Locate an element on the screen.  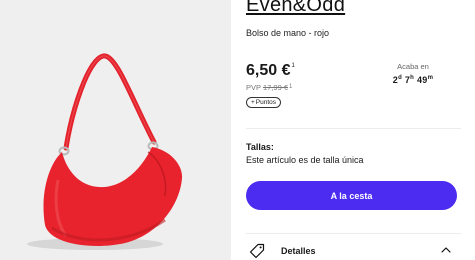
sale-price-value: 6,50 € is located at coordinates (268, 70).